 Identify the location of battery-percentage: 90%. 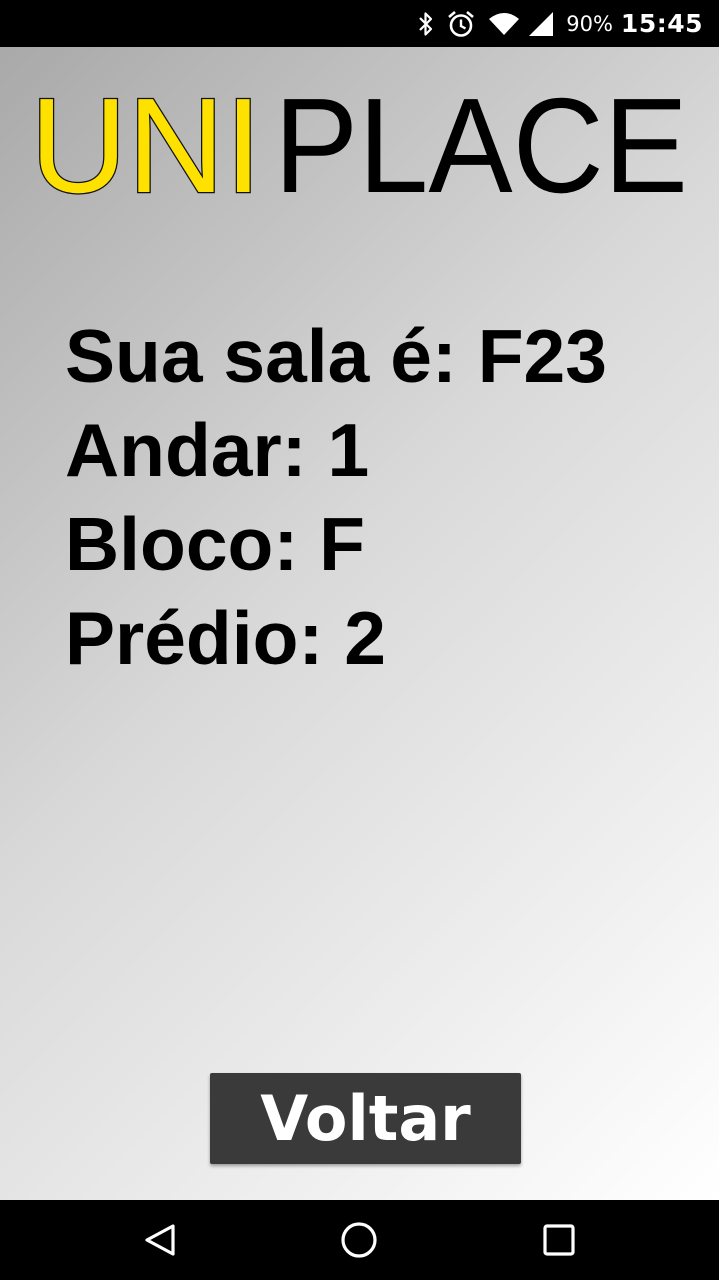
(589, 23).